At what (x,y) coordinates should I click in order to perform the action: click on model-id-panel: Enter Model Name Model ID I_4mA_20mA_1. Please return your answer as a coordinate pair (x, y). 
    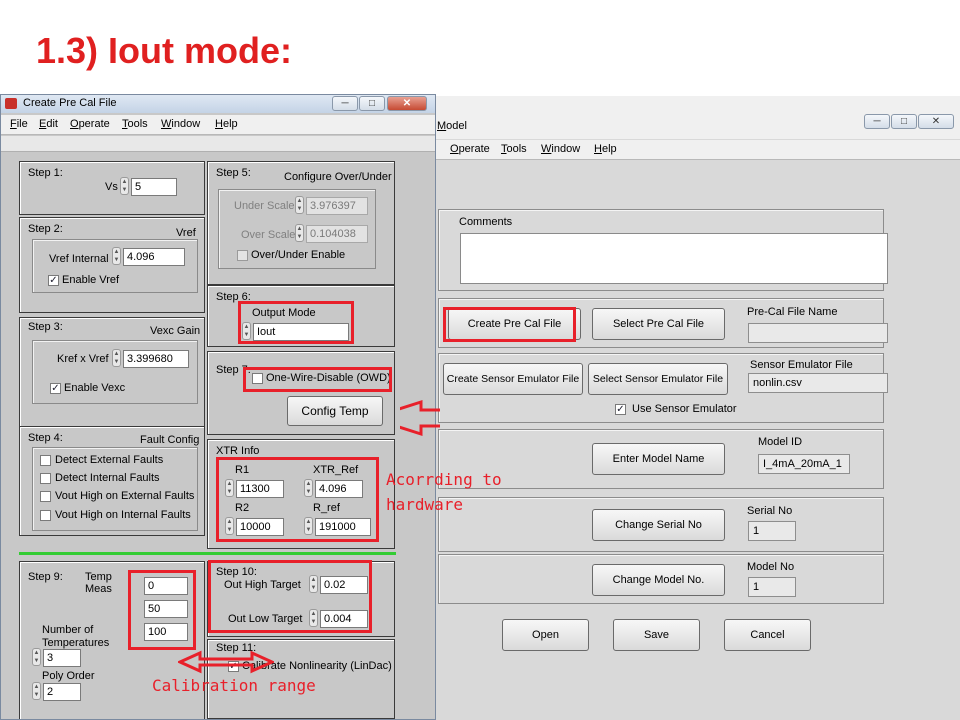
    Looking at the image, I should click on (661, 459).